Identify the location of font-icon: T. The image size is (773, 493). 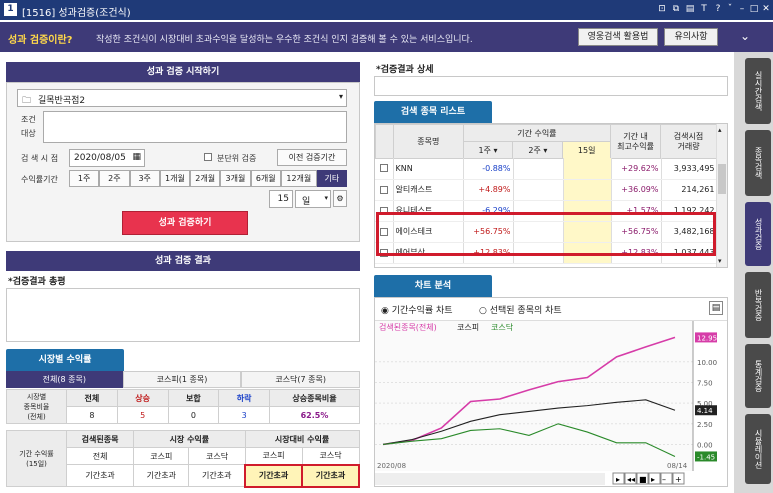
(704, 9).